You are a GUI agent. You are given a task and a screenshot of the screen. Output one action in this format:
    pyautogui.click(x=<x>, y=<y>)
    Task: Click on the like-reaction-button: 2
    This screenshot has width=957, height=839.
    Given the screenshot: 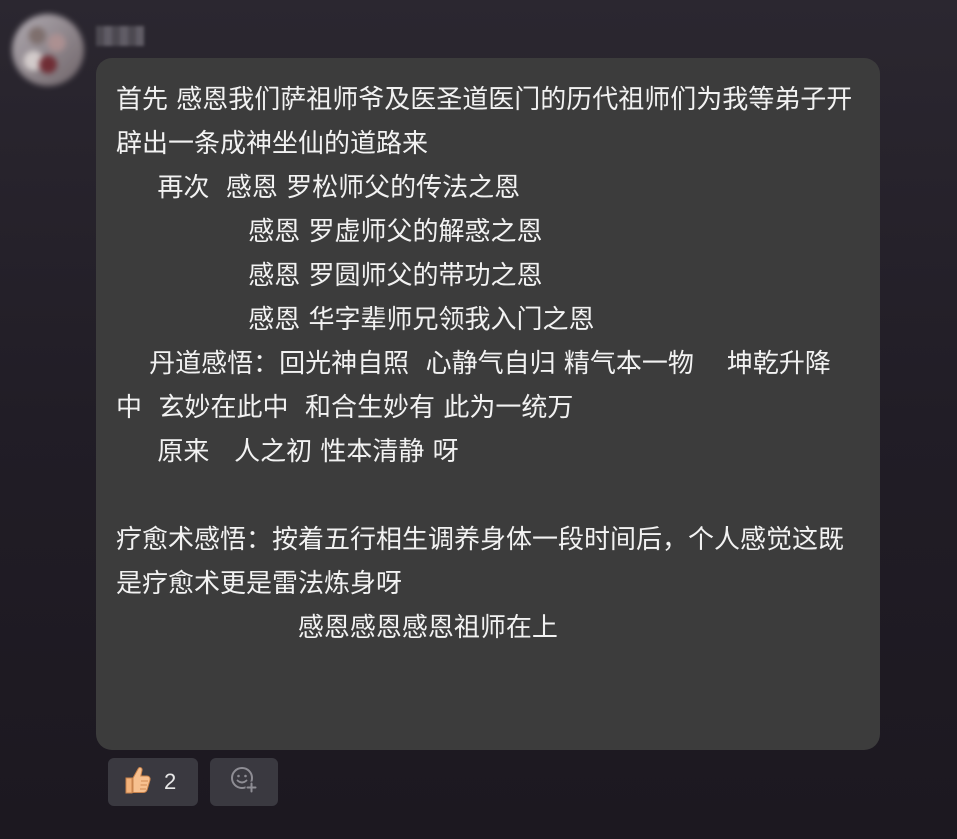 What is the action you would take?
    pyautogui.click(x=153, y=782)
    